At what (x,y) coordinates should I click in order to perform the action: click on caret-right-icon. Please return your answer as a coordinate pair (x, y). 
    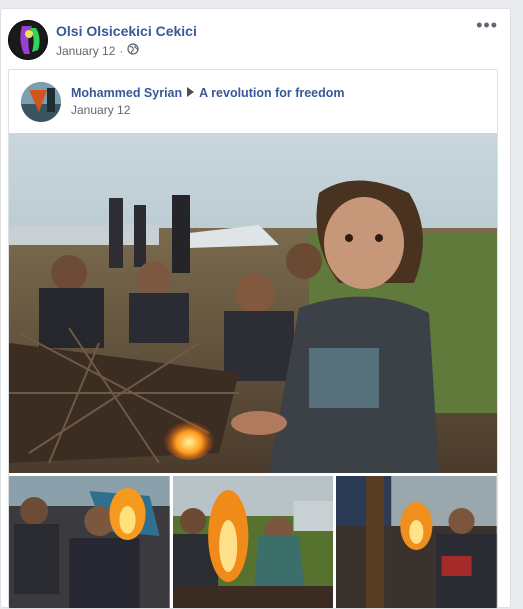
    Looking at the image, I should click on (191, 93).